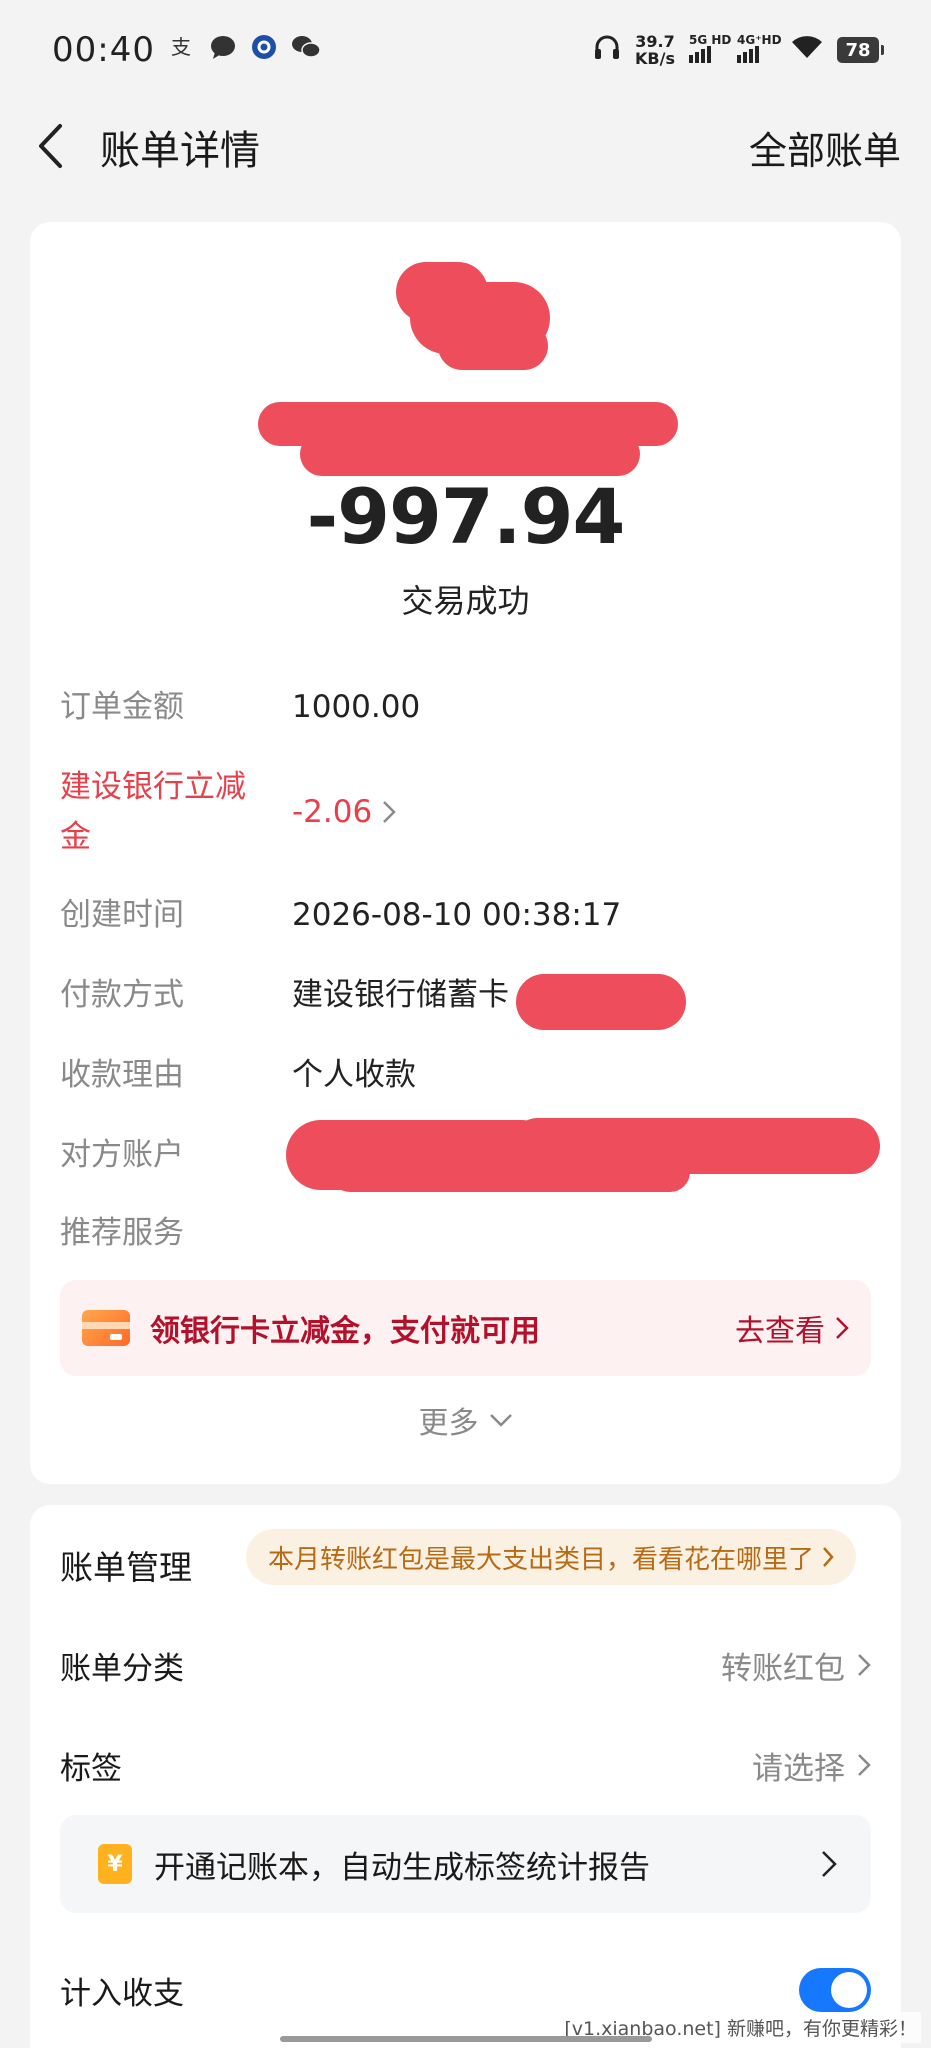  Describe the element at coordinates (345, 1331) in the screenshot. I see `promo-text: 领银行卡立减金，支付就可用` at that location.